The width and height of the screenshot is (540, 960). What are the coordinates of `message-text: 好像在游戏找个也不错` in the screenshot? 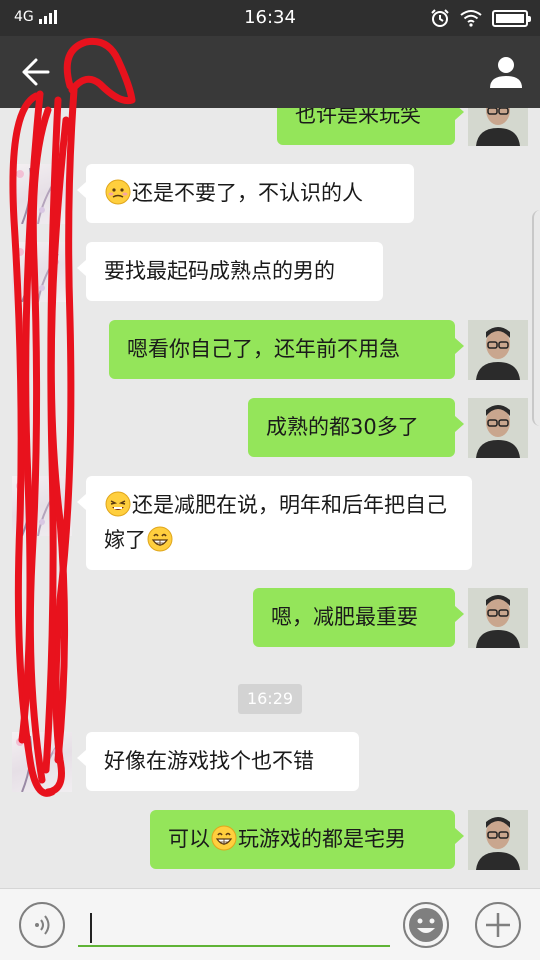 It's located at (209, 761).